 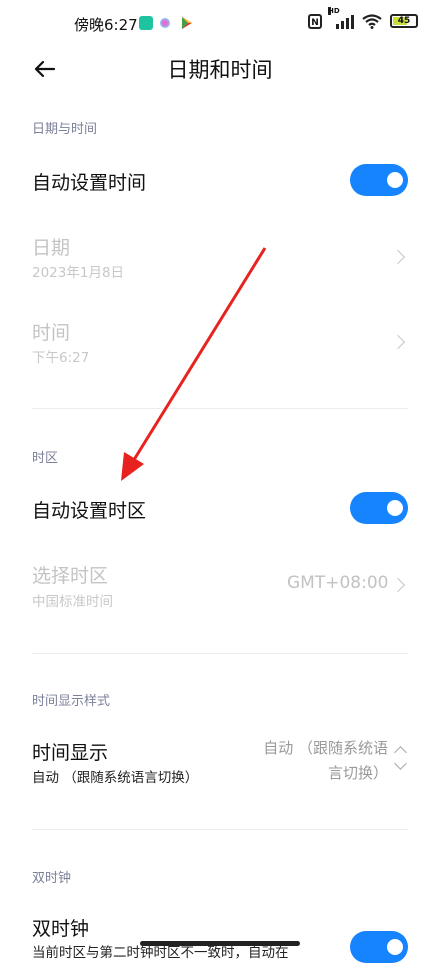 I want to click on assistant-app-icon, so click(x=165, y=23).